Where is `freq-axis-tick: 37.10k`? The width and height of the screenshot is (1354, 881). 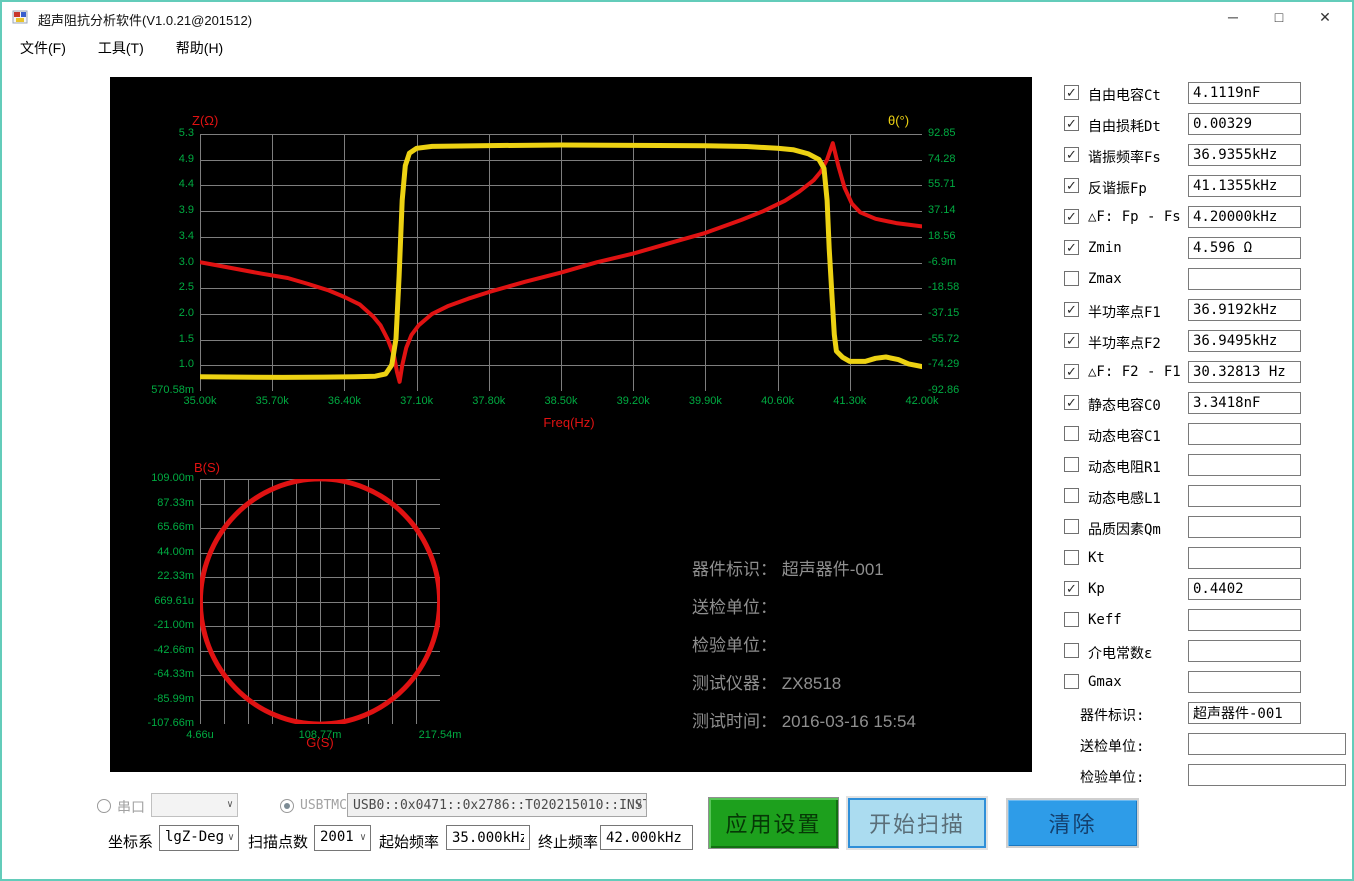 freq-axis-tick: 37.10k is located at coordinates (417, 401).